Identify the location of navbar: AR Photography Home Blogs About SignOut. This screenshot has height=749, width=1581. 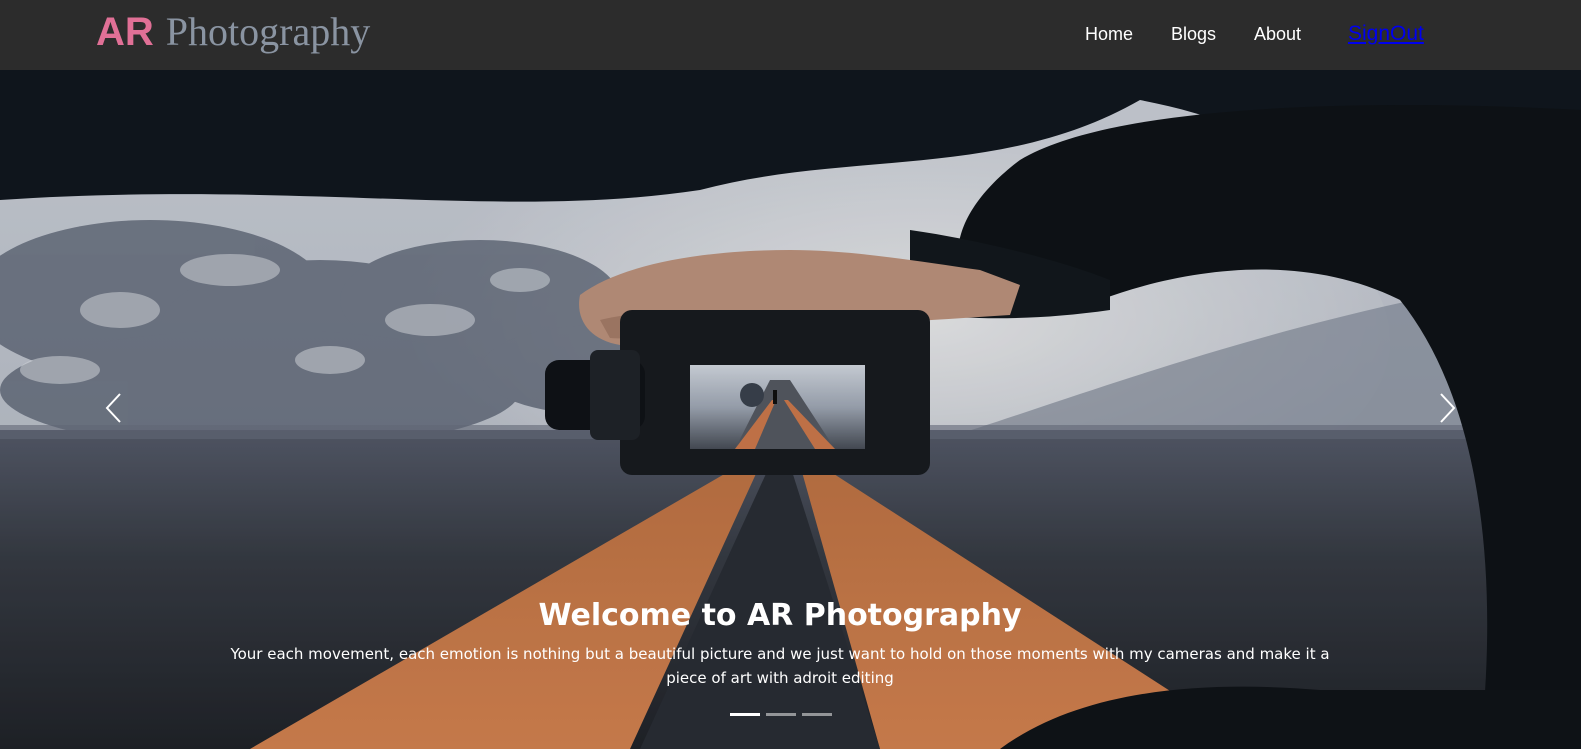
(790, 35).